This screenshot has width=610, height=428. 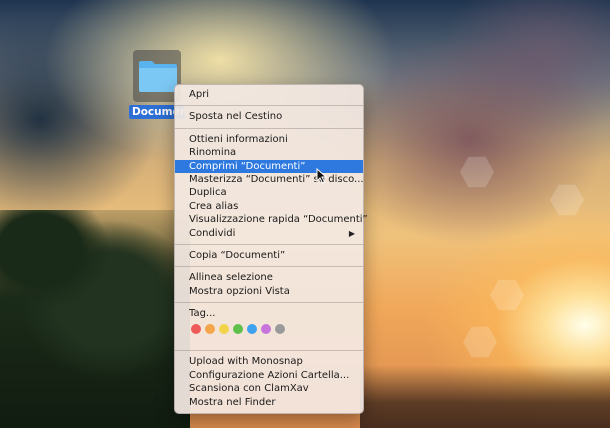 I want to click on folder-icon, so click(x=158, y=76).